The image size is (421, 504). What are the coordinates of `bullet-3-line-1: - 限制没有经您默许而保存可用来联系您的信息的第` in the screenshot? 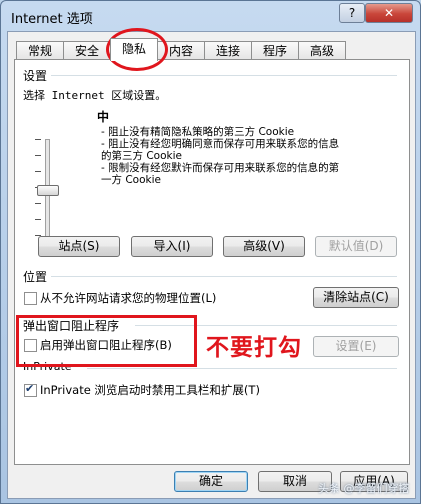 It's located at (220, 168).